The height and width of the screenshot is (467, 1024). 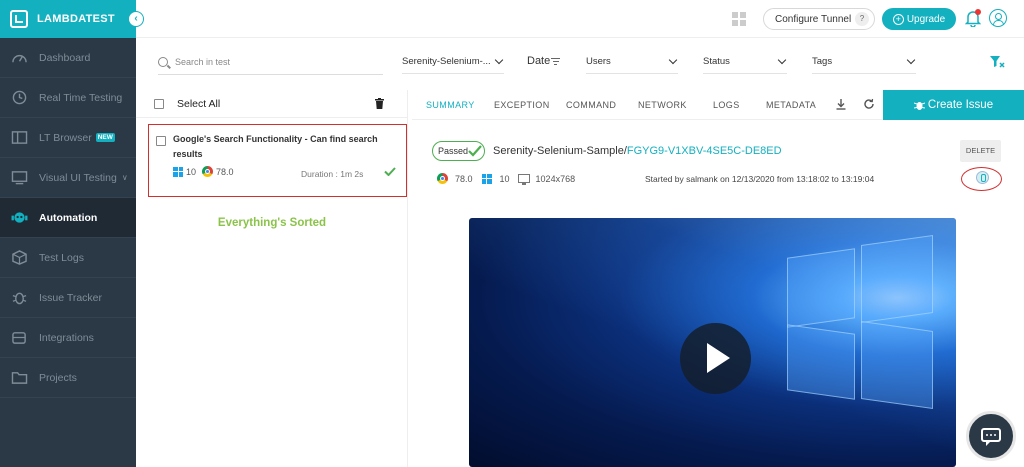 I want to click on folder-icon, so click(x=19, y=378).